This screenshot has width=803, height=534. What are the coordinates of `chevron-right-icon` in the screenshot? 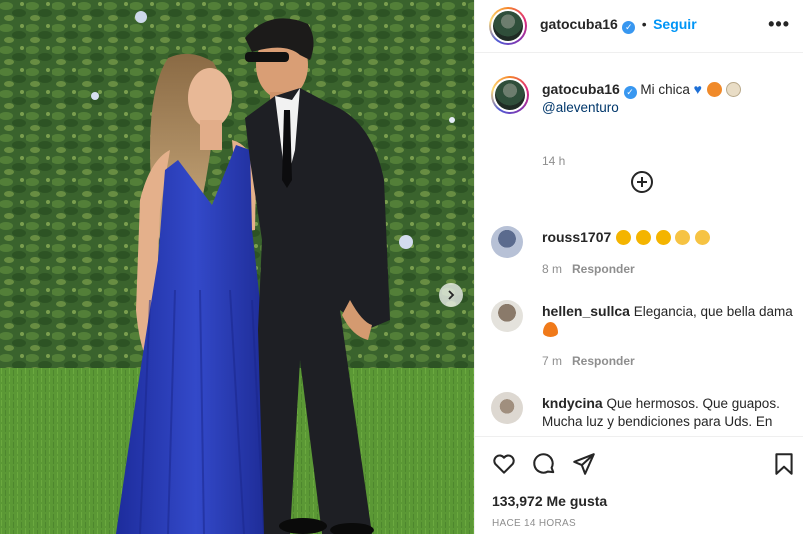 It's located at (451, 295).